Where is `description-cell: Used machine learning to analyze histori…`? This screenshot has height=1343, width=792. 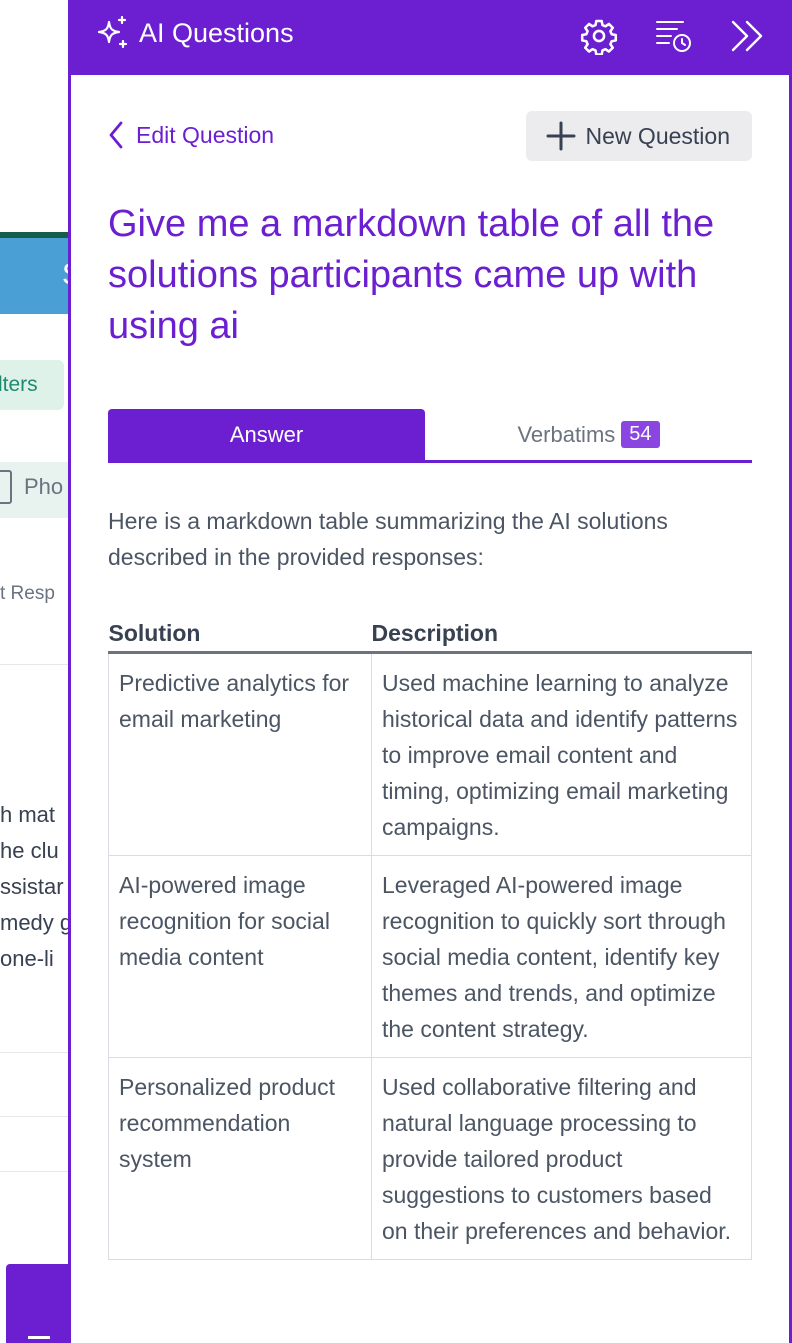 description-cell: Used machine learning to analyze histori… is located at coordinates (561, 754).